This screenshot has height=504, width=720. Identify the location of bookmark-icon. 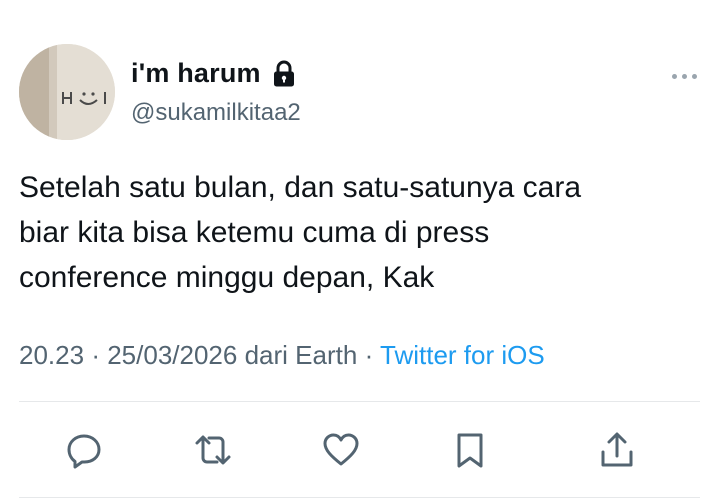
(470, 450).